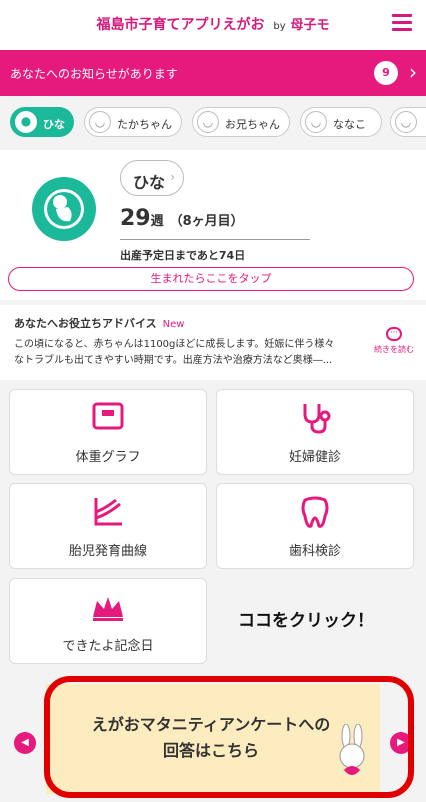 This screenshot has height=802, width=426. Describe the element at coordinates (210, 750) in the screenshot. I see `banner-line: 回答はこちら` at that location.